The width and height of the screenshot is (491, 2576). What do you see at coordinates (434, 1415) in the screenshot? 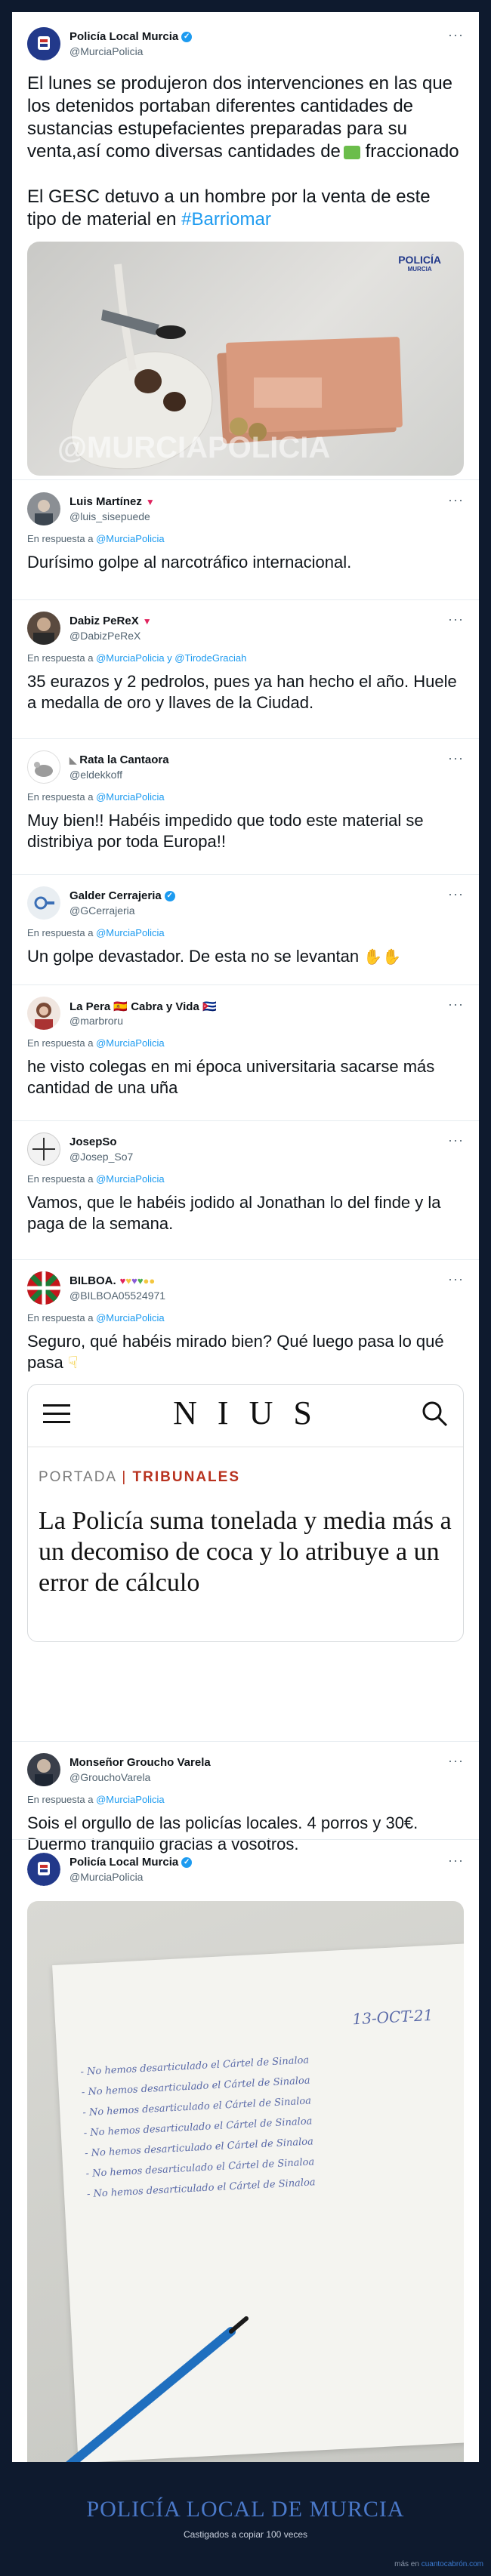
I see `search-icon` at bounding box center [434, 1415].